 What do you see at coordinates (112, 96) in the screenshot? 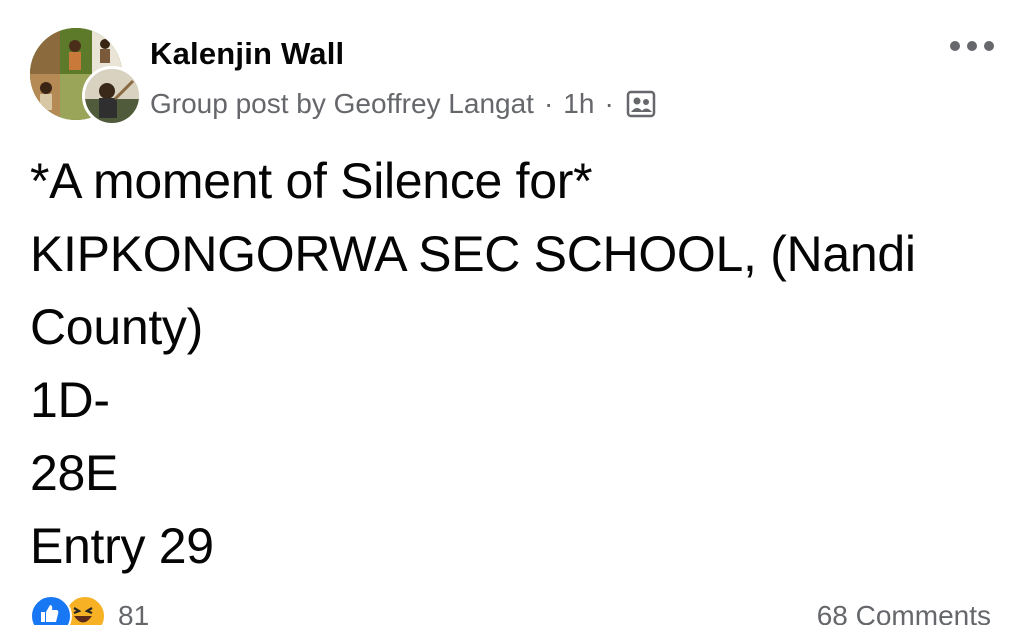
I see `author-avatar-image` at bounding box center [112, 96].